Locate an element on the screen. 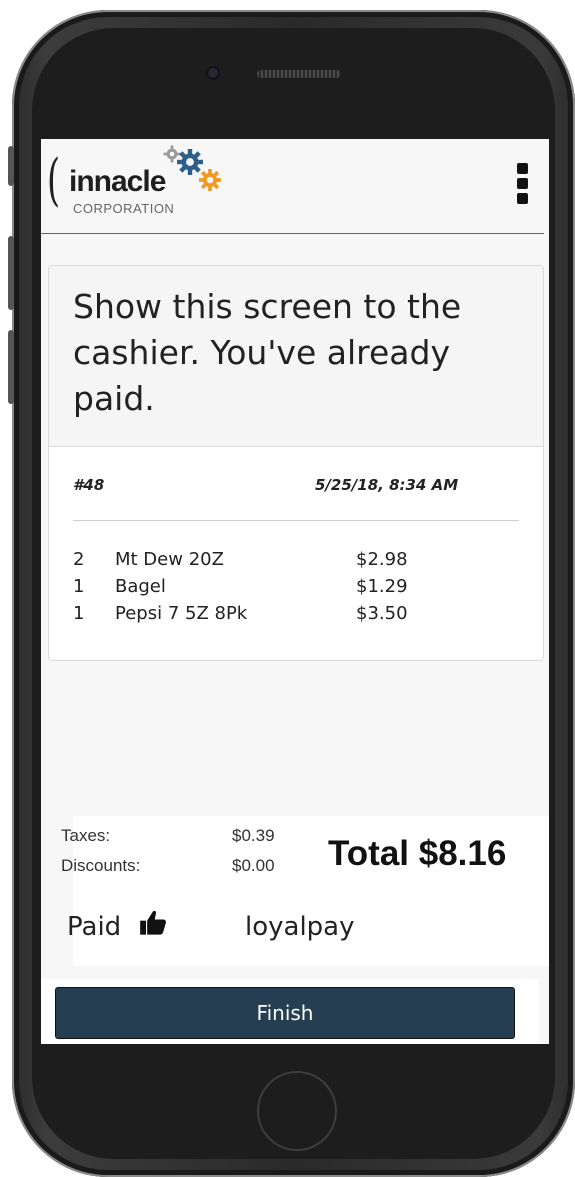  menu-button is located at coordinates (523, 184).